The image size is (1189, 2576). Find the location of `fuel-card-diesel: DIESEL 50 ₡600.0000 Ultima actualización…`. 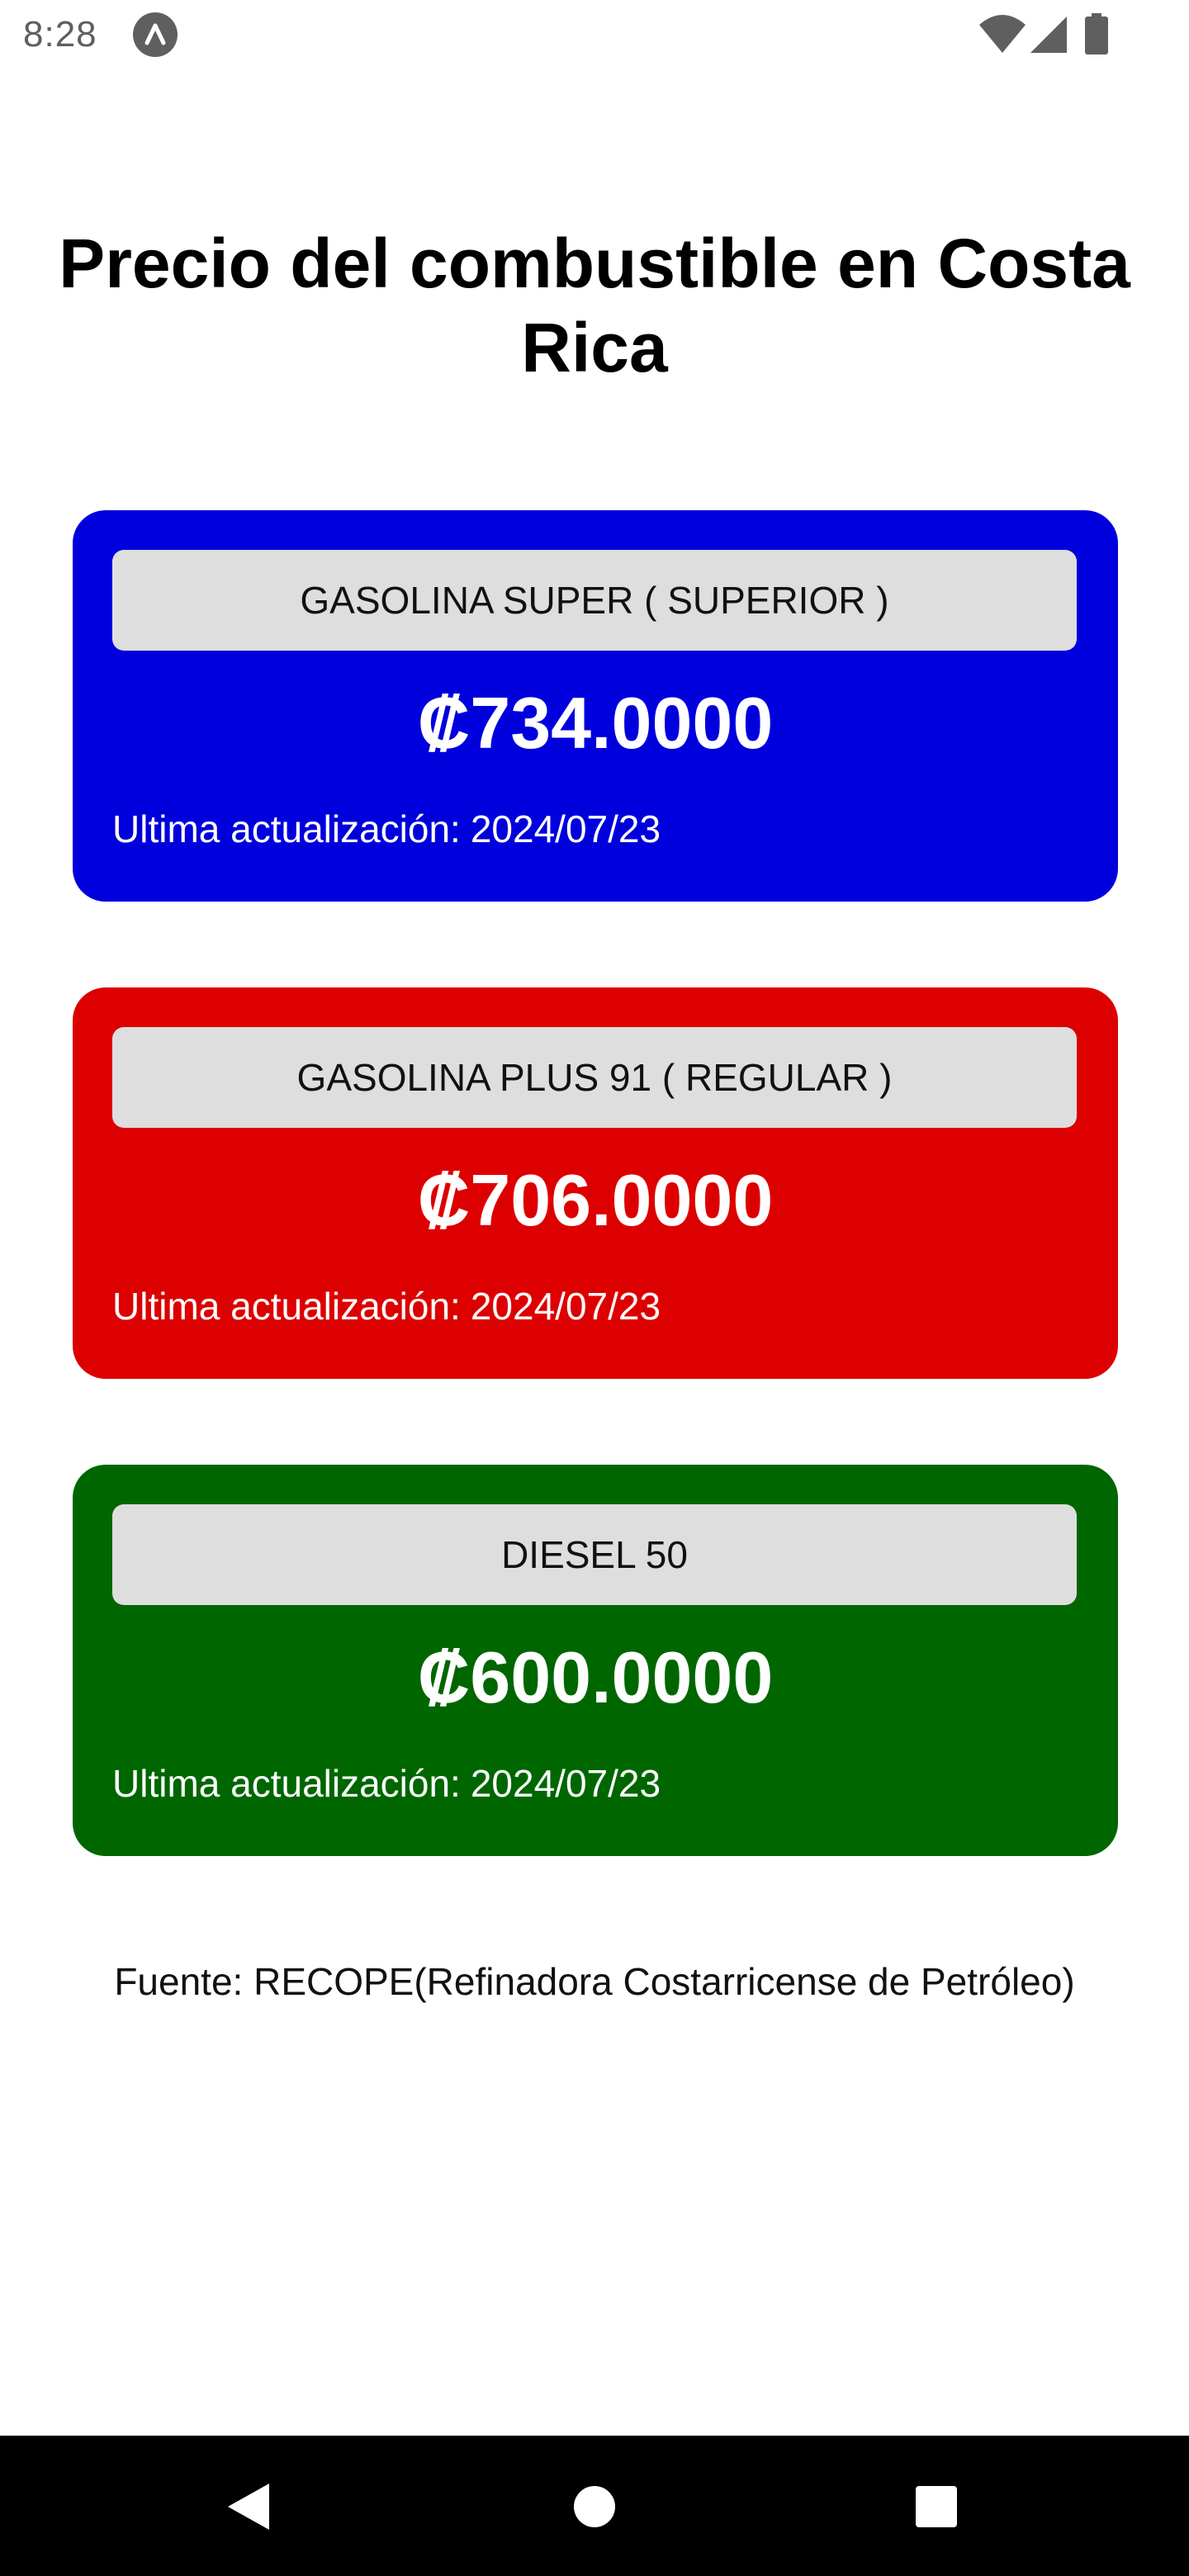

fuel-card-diesel: DIESEL 50 ₡600.0000 Ultima actualización… is located at coordinates (595, 1660).